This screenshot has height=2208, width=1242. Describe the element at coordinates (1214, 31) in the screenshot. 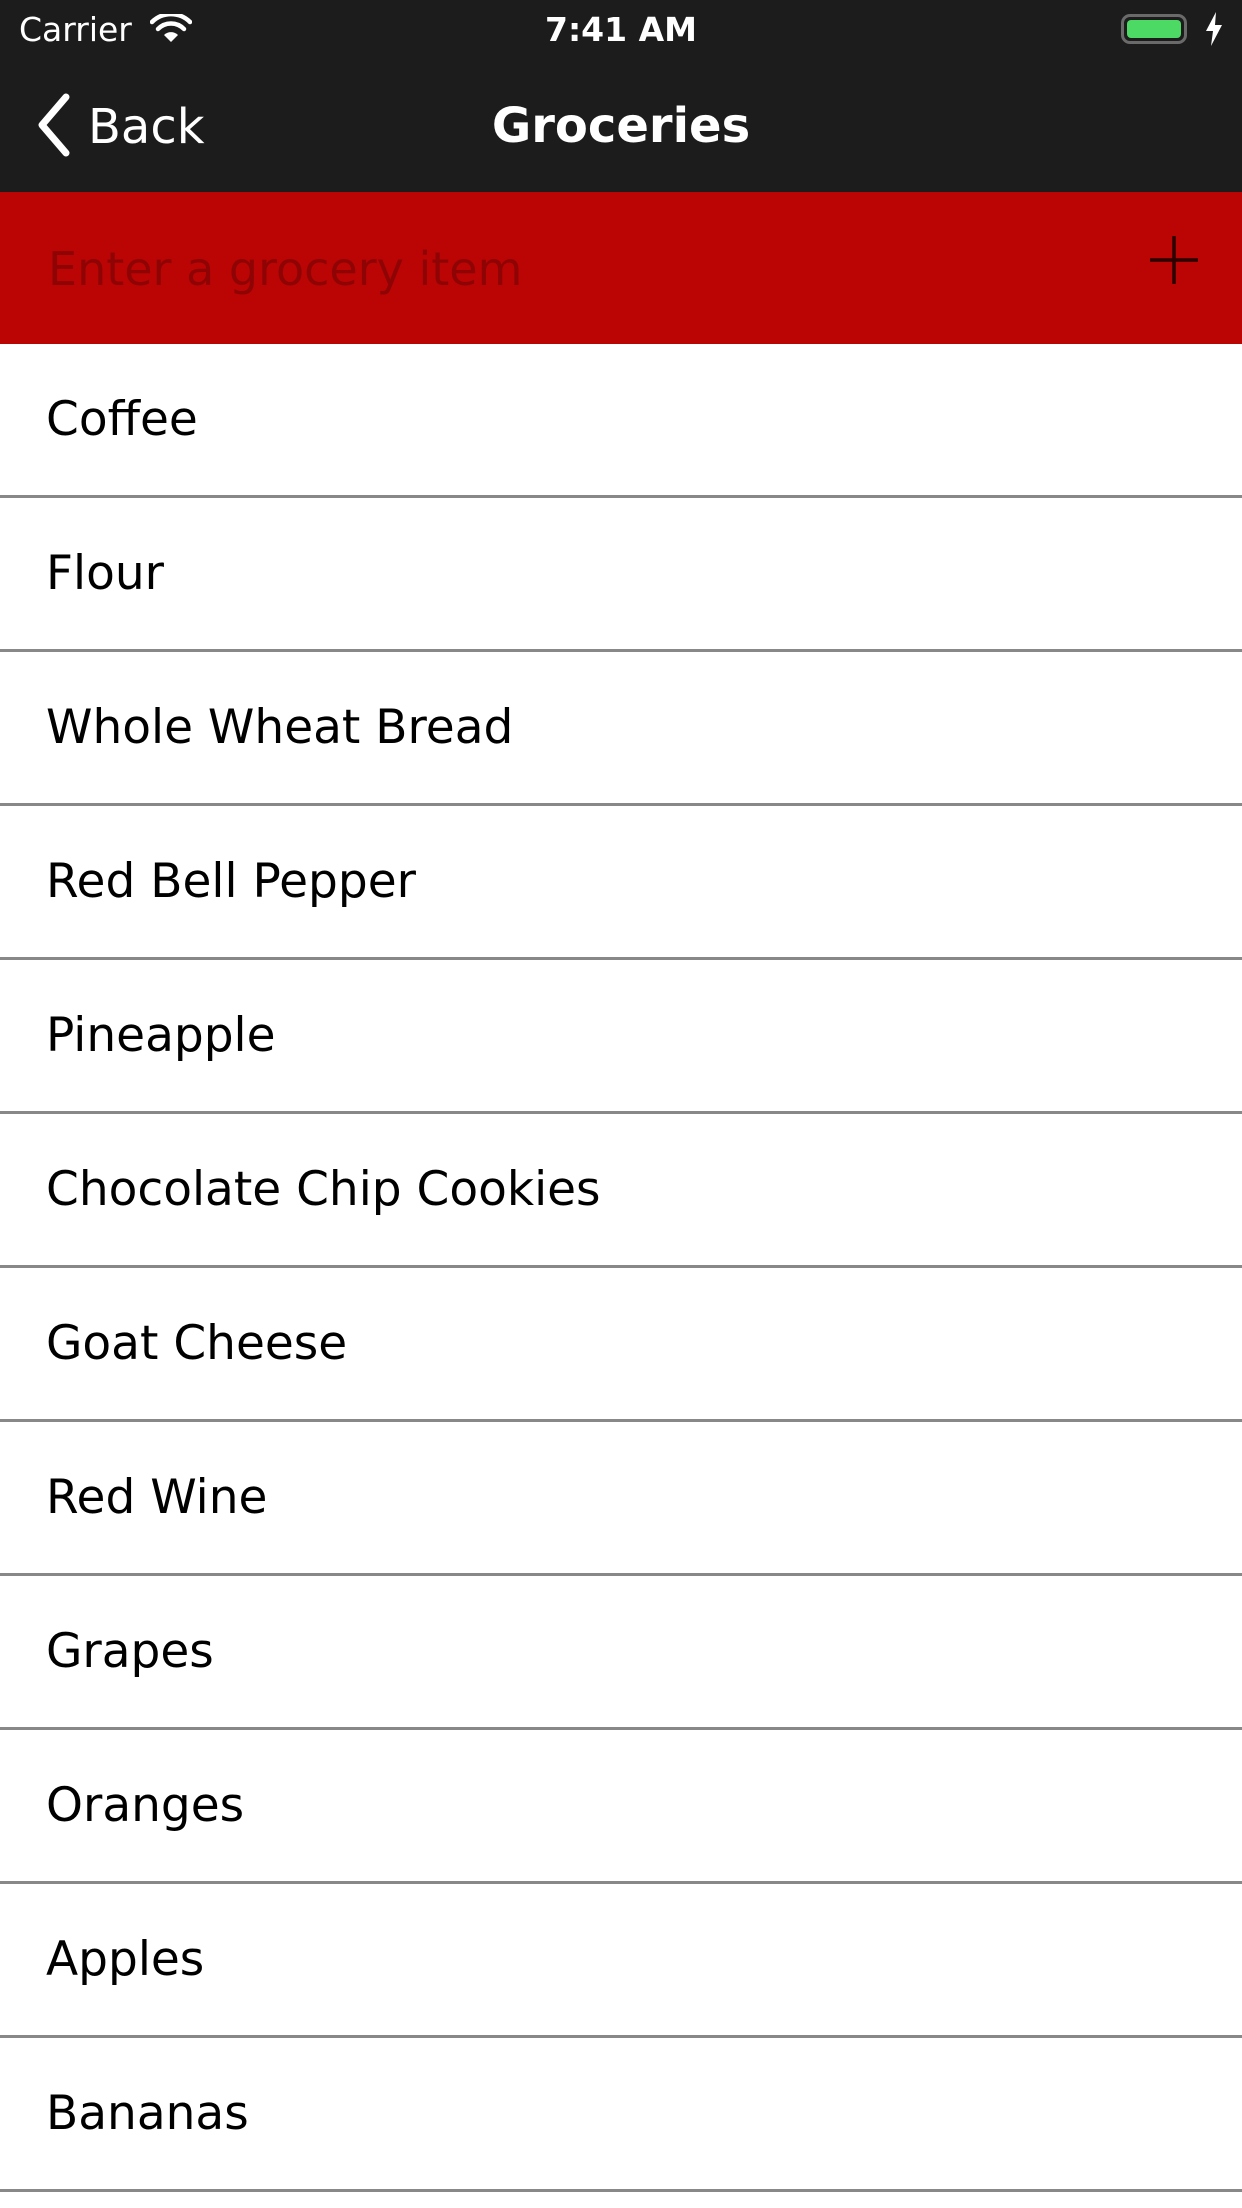

I see `charging-bolt-icon` at that location.